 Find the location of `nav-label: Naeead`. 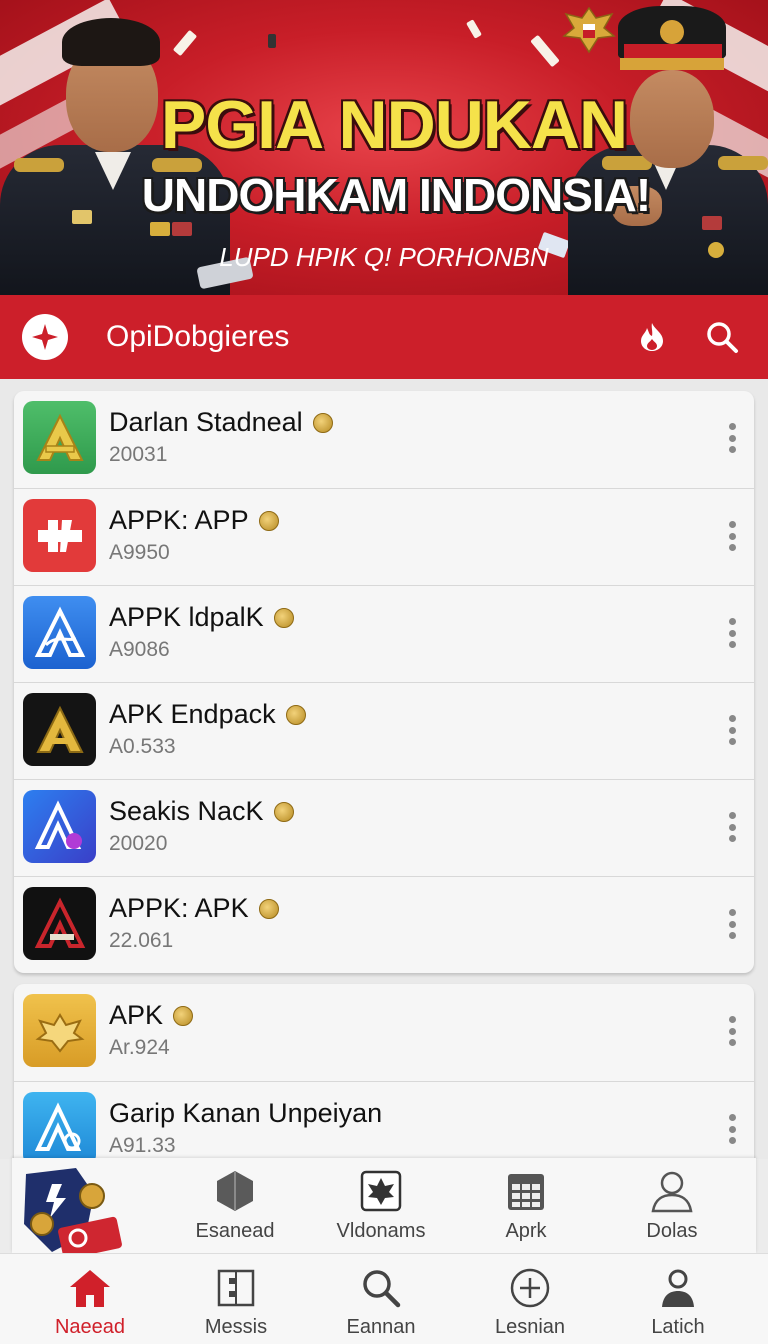

nav-label: Naeead is located at coordinates (90, 1327).